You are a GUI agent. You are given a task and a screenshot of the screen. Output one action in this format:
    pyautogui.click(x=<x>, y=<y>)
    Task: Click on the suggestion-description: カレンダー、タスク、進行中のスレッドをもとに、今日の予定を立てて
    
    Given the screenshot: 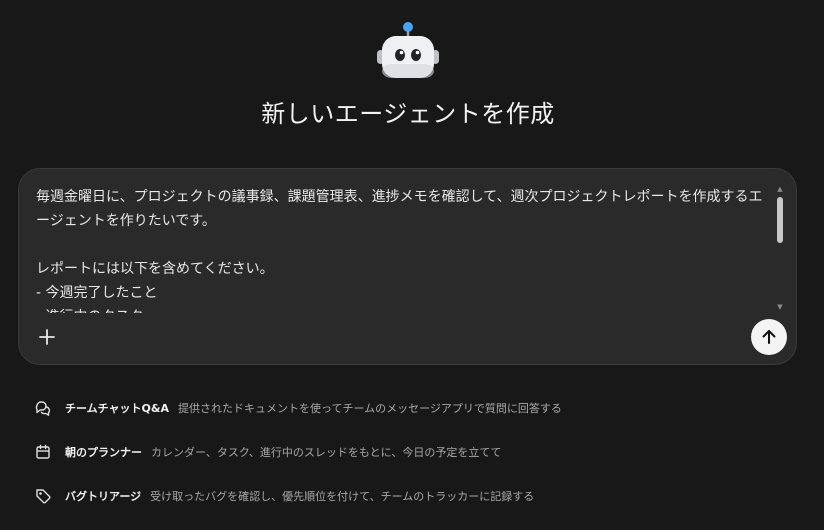 What is the action you would take?
    pyautogui.click(x=326, y=452)
    